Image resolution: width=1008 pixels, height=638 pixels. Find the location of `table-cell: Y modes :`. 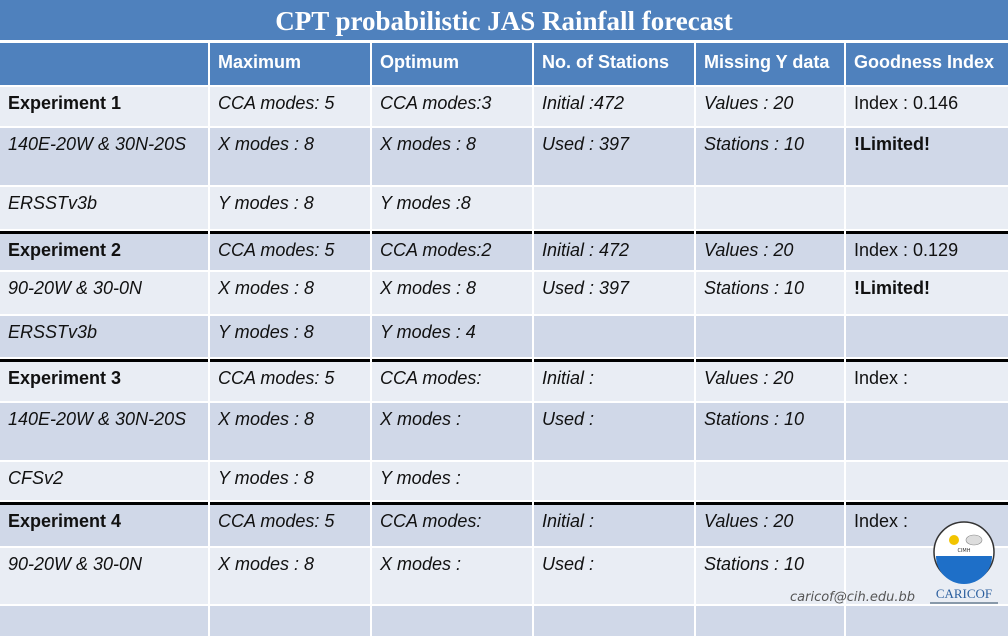

table-cell: Y modes : is located at coordinates (452, 481).